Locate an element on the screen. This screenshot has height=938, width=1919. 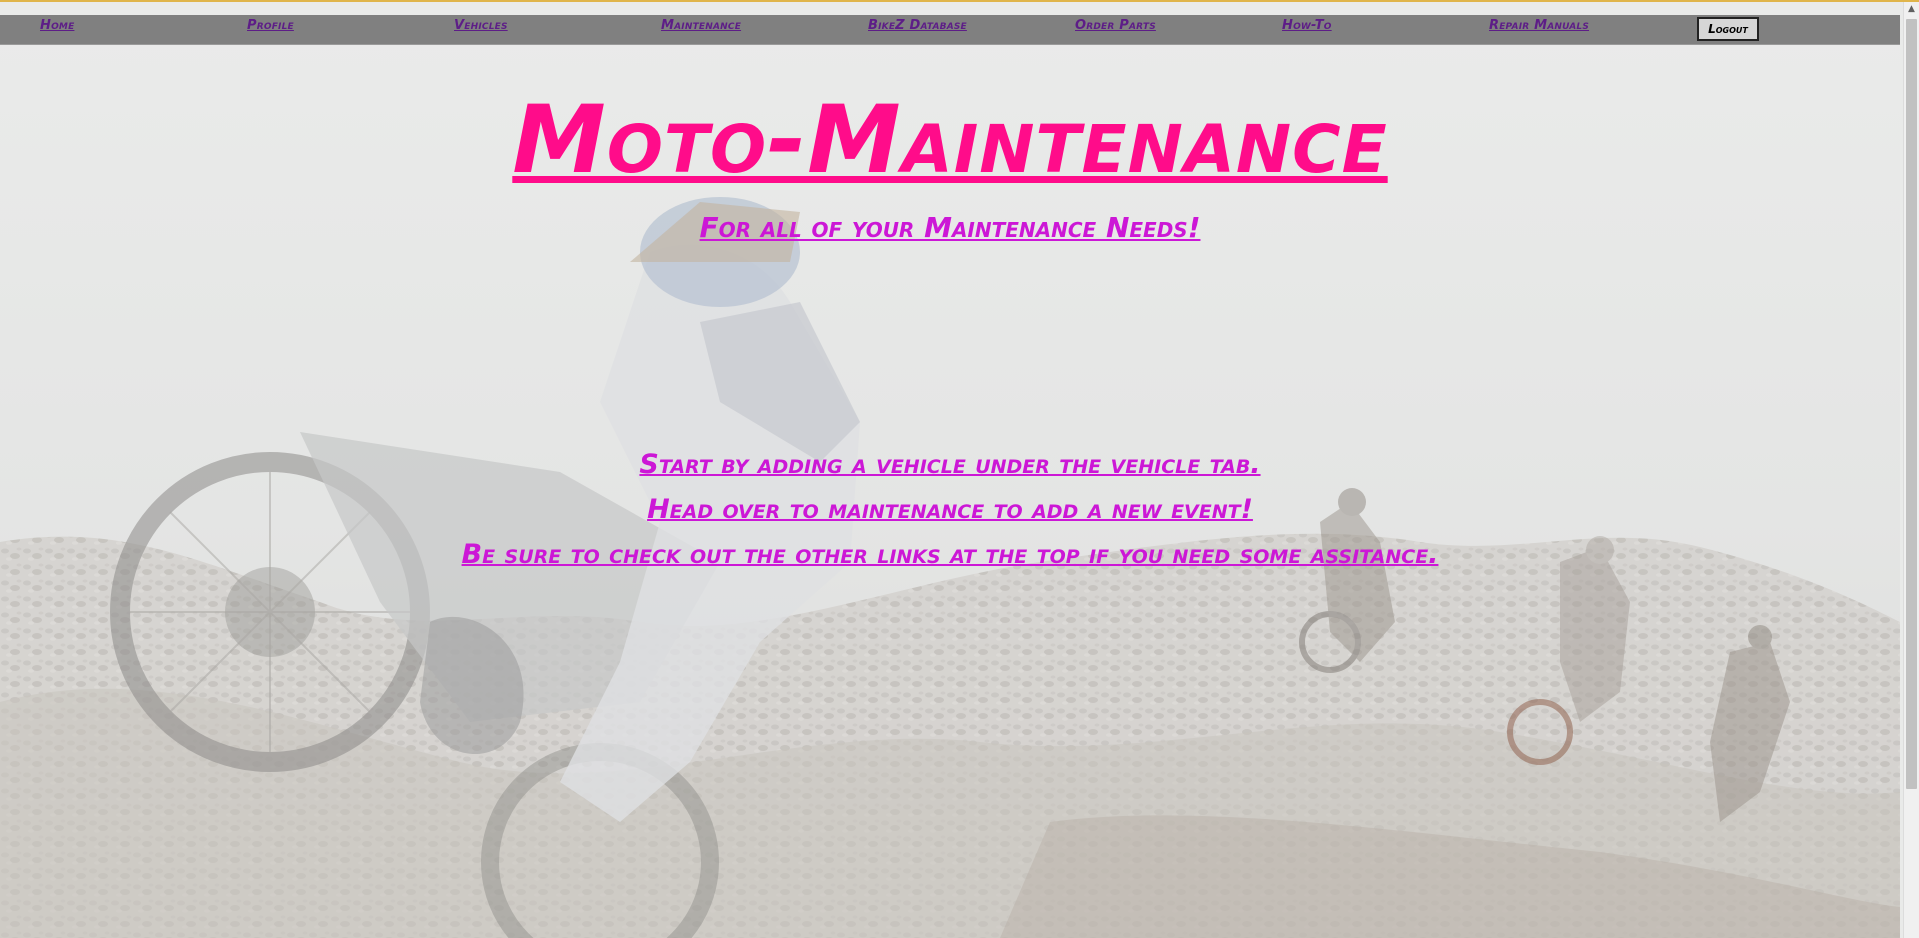
nav-link-order-parts: Order Parts is located at coordinates (1115, 25).